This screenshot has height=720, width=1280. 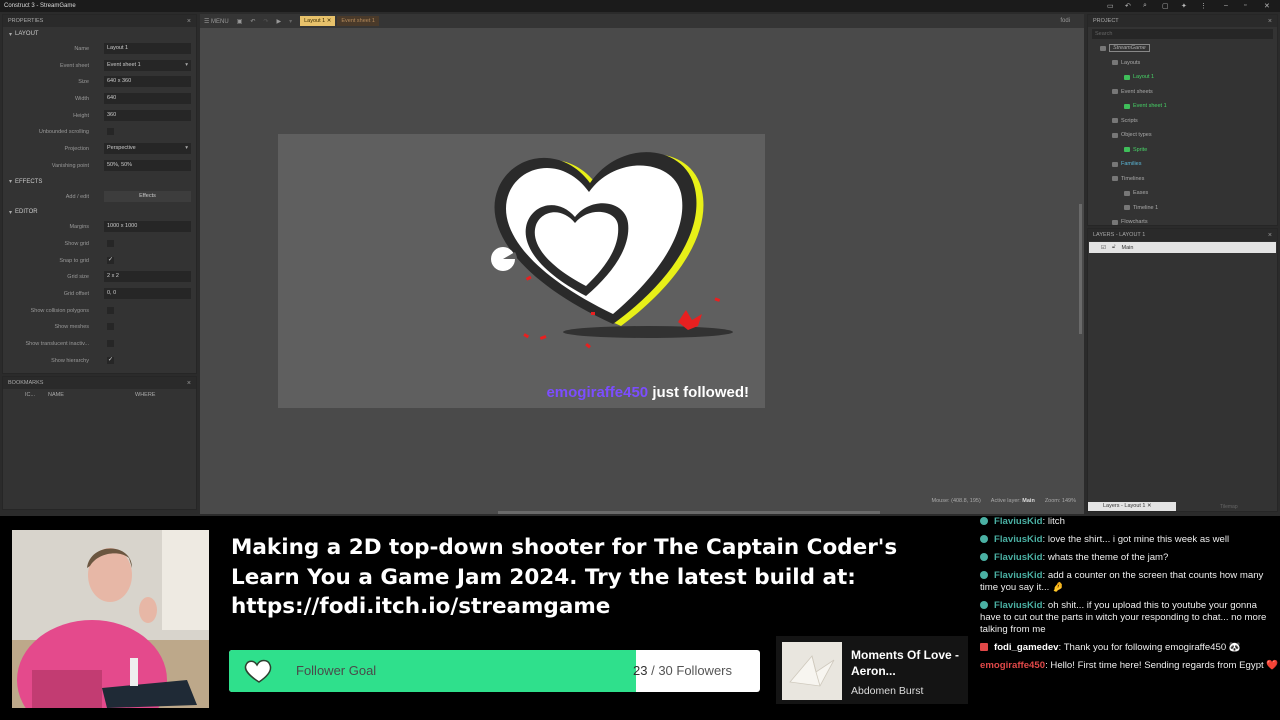 I want to click on property-row: Vanishing point 50%, 50%, so click(x=99, y=166).